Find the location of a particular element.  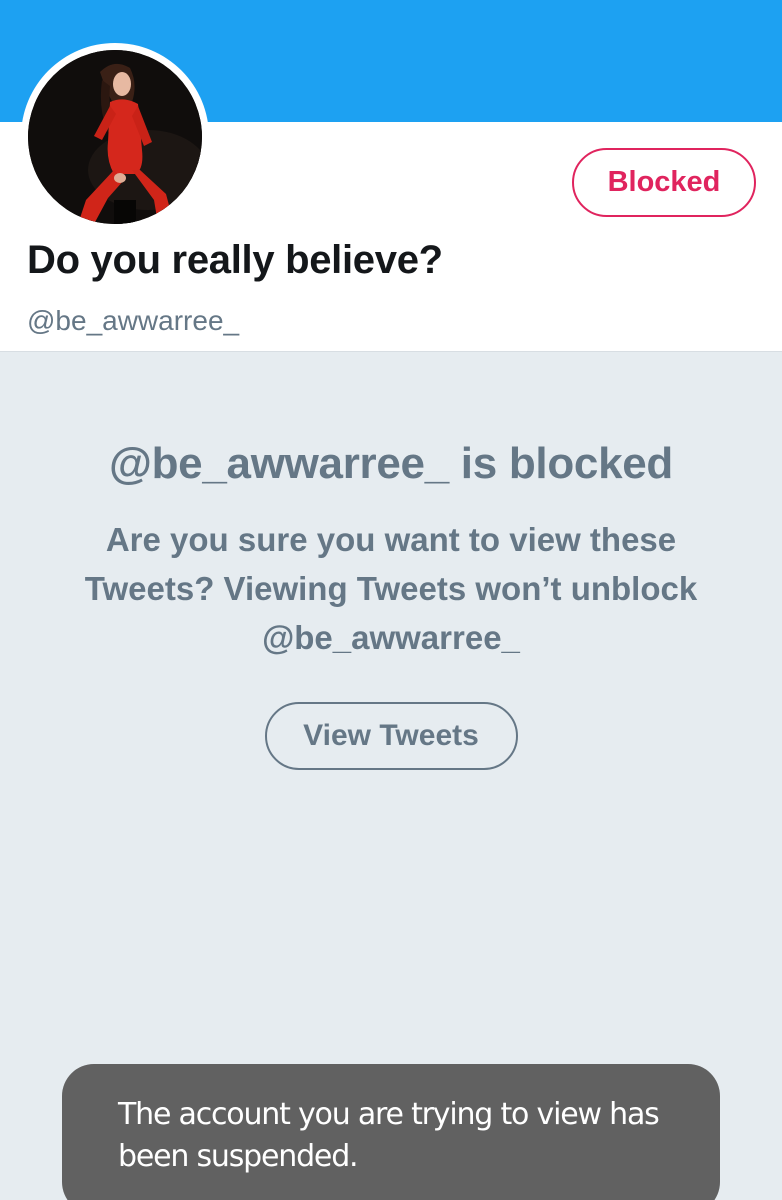

display-name: Do you really believe? is located at coordinates (235, 260).